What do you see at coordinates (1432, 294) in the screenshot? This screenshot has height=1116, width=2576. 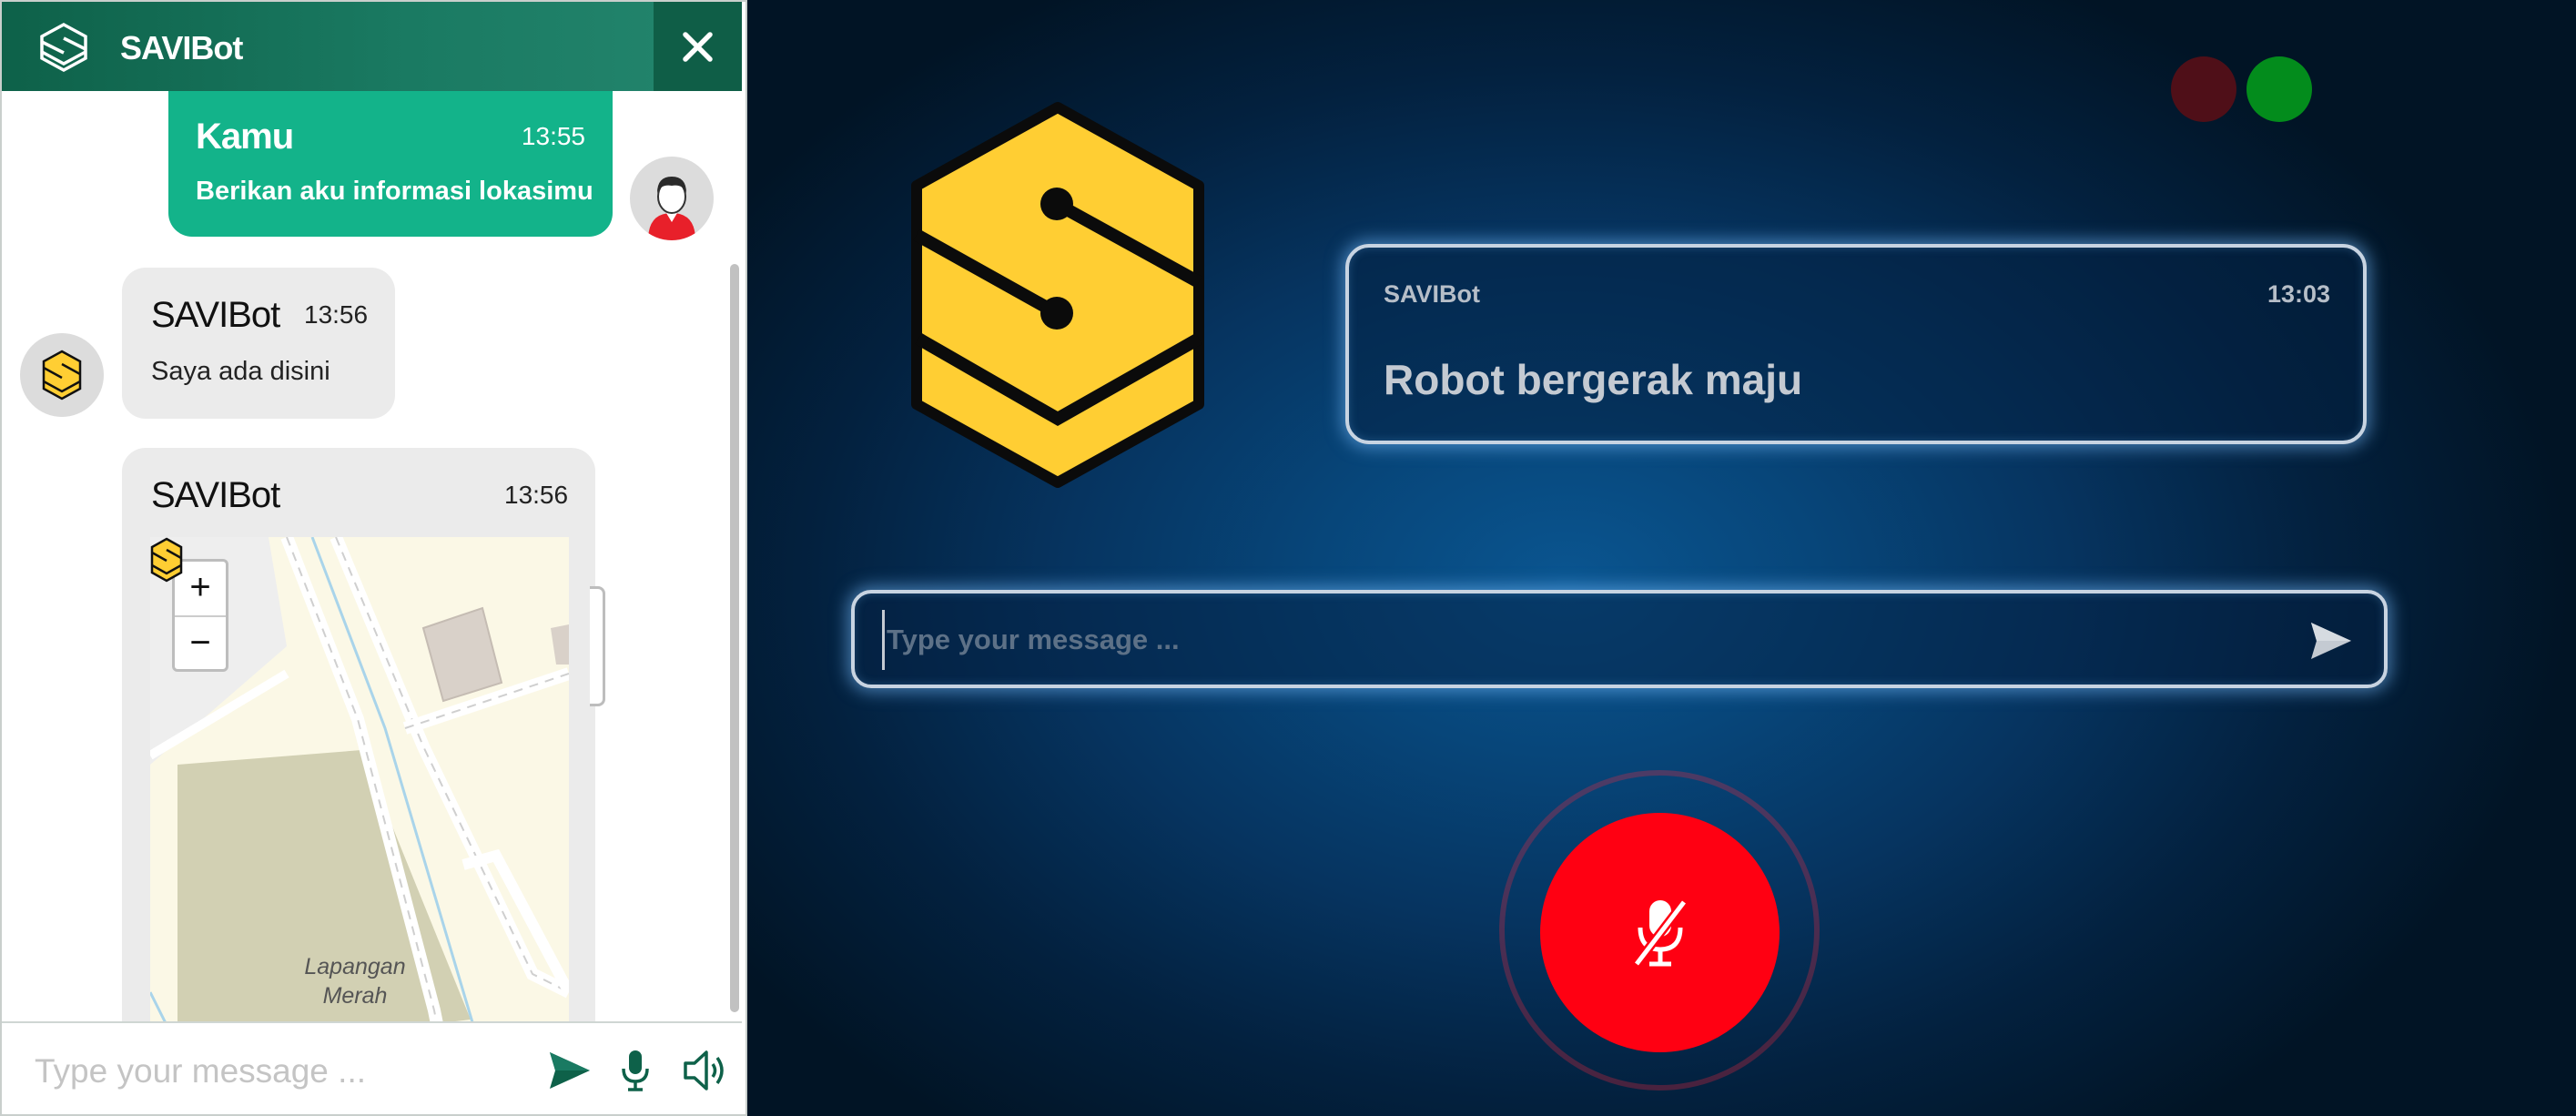 I see `bubble-sender: SAVIBot` at bounding box center [1432, 294].